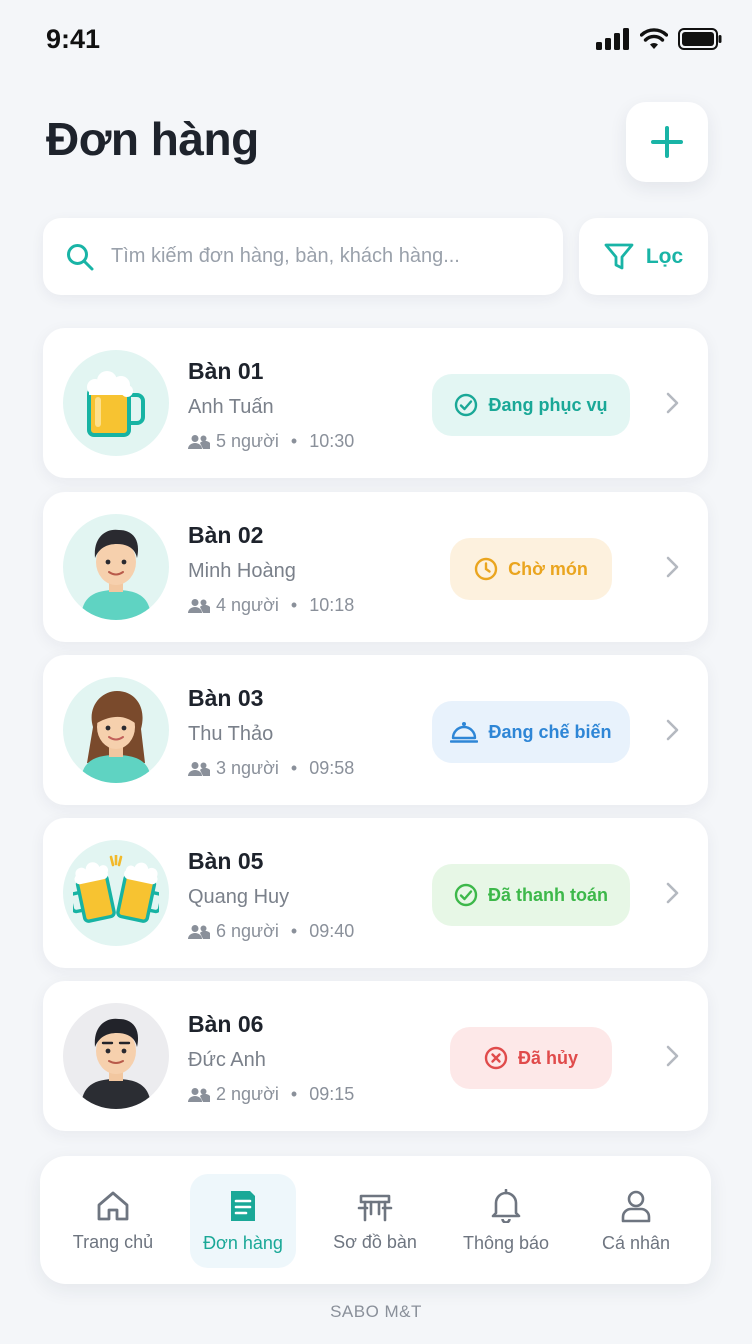  I want to click on bell-icon, so click(506, 1205).